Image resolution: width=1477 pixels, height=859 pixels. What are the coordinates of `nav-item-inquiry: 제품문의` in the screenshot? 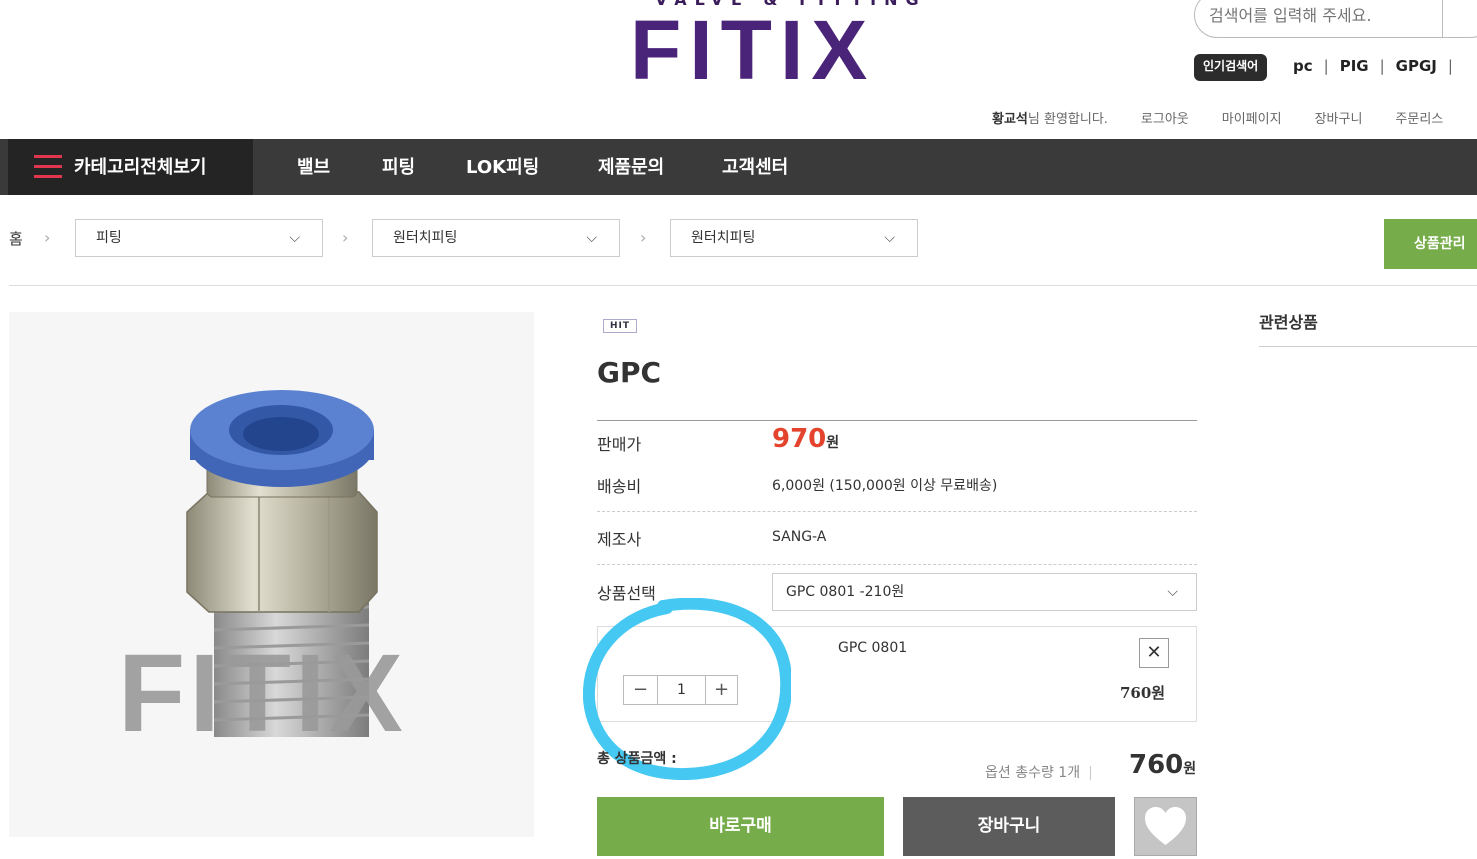 It's located at (631, 166).